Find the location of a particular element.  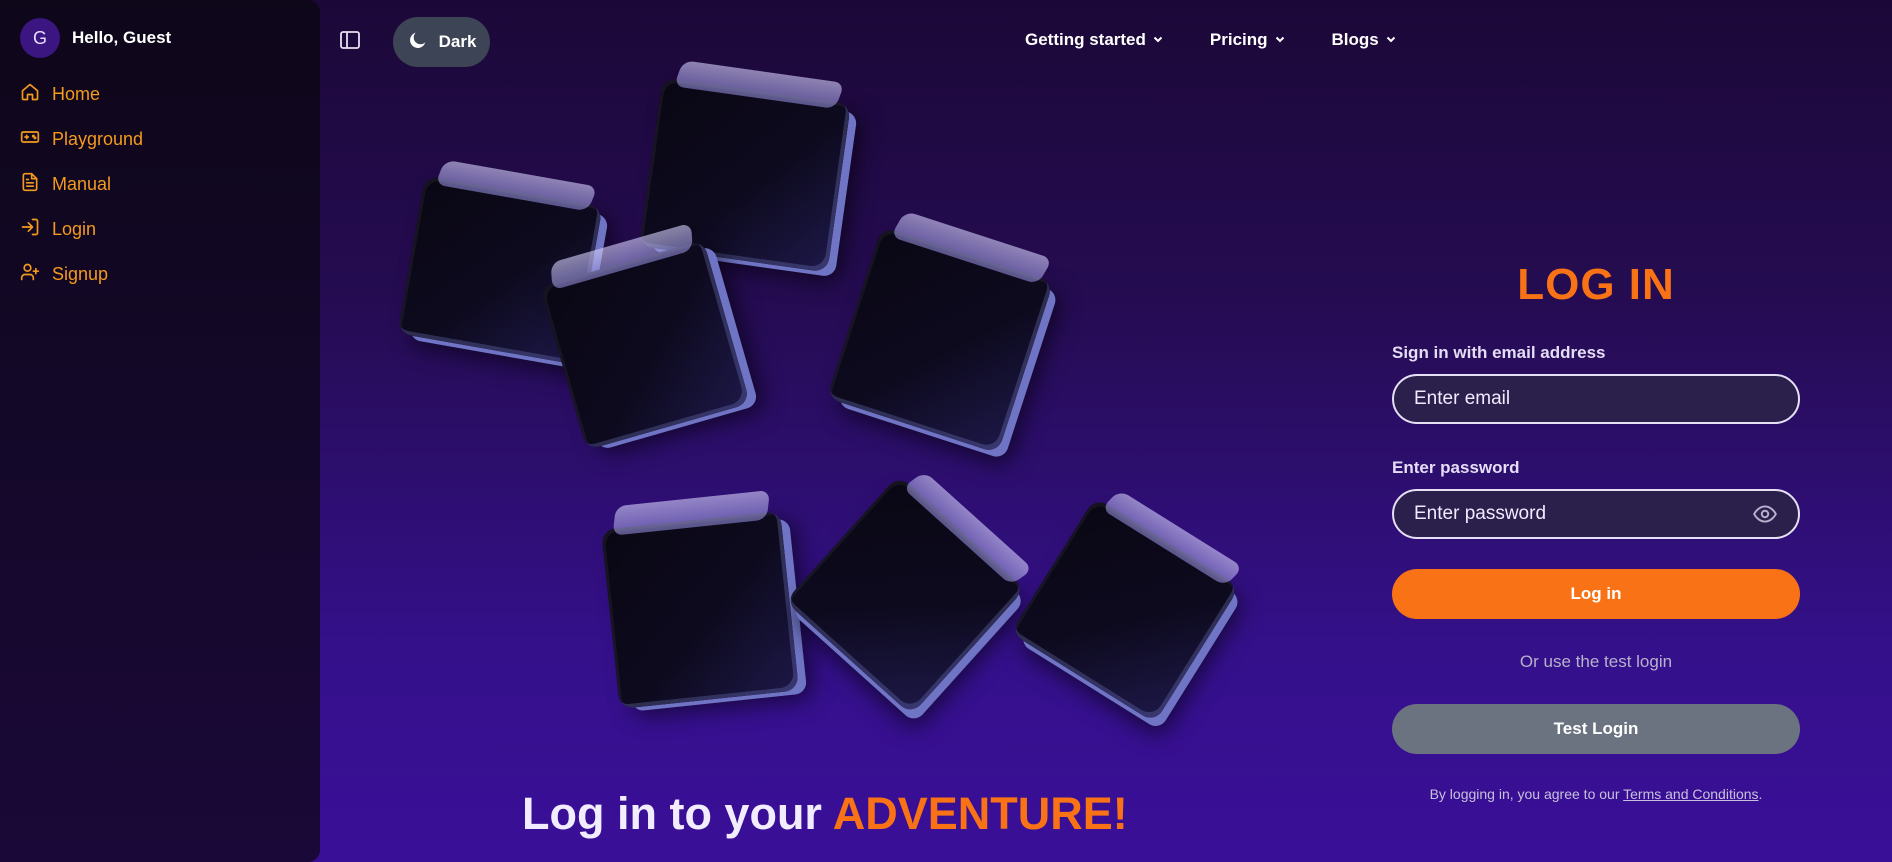

login-button: Log in is located at coordinates (1596, 594).